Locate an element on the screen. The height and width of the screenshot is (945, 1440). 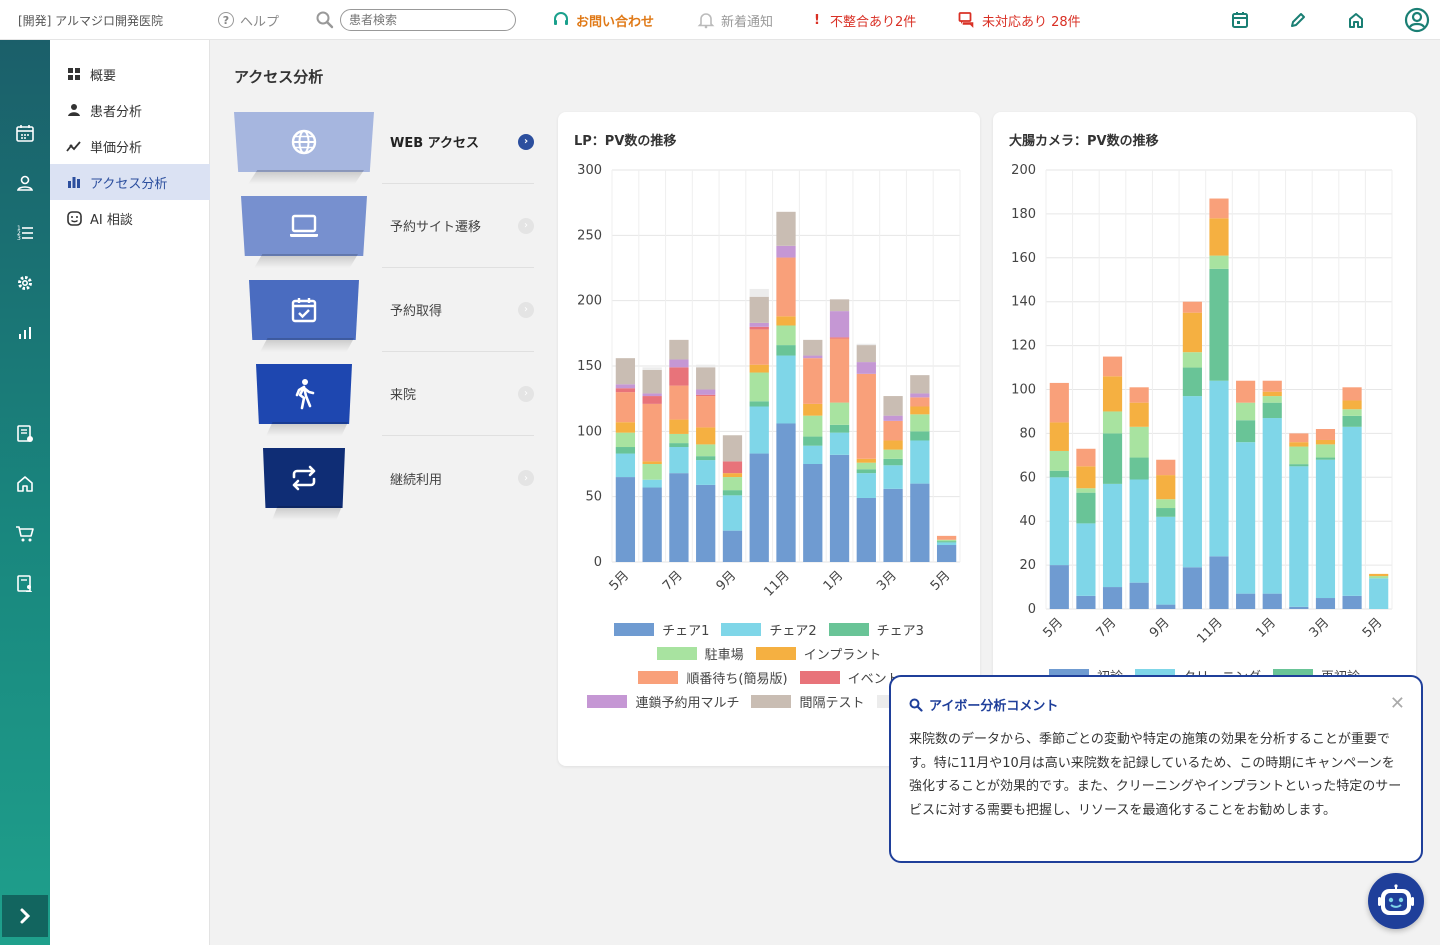
nav-item-patient-analysis: 患者分析 is located at coordinates (130, 110).